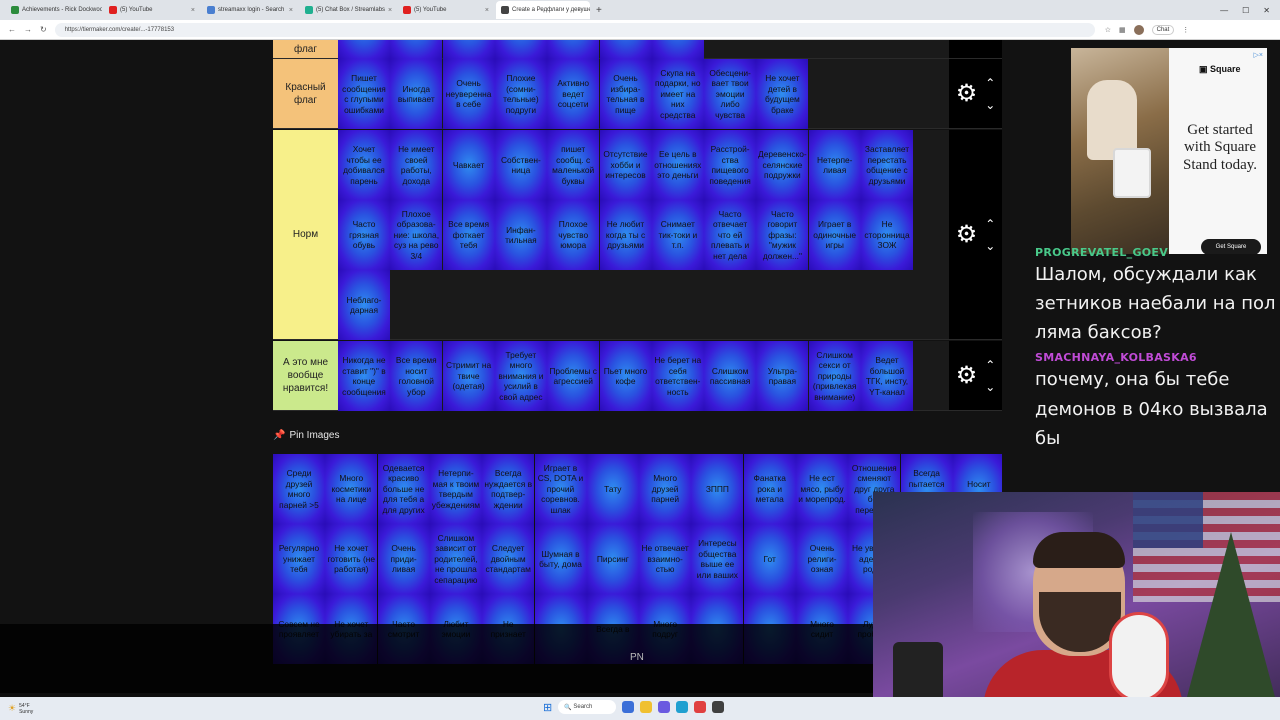 The height and width of the screenshot is (720, 1280). What do you see at coordinates (520, 165) in the screenshot?
I see `tier-card: Собствен-ница` at bounding box center [520, 165].